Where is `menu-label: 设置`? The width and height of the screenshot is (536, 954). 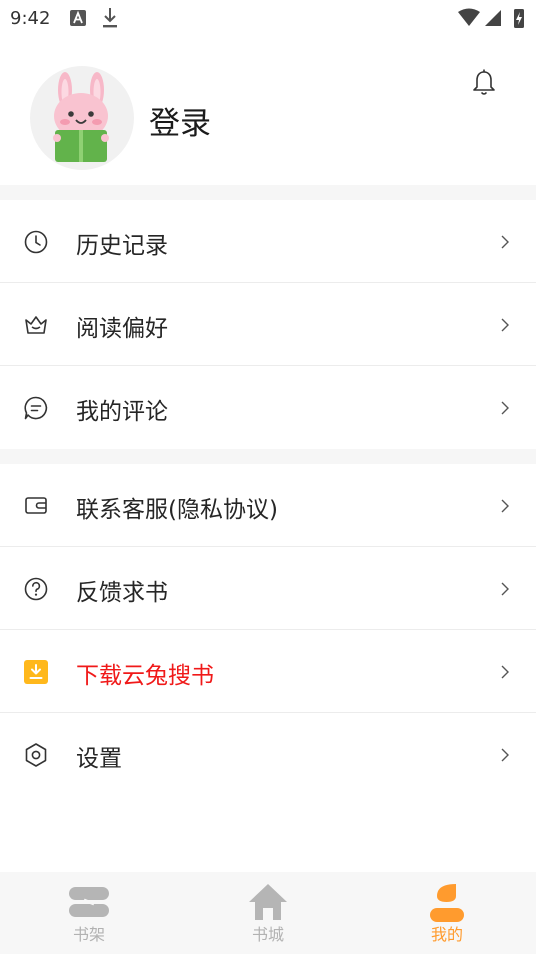
menu-label: 设置 is located at coordinates (99, 759).